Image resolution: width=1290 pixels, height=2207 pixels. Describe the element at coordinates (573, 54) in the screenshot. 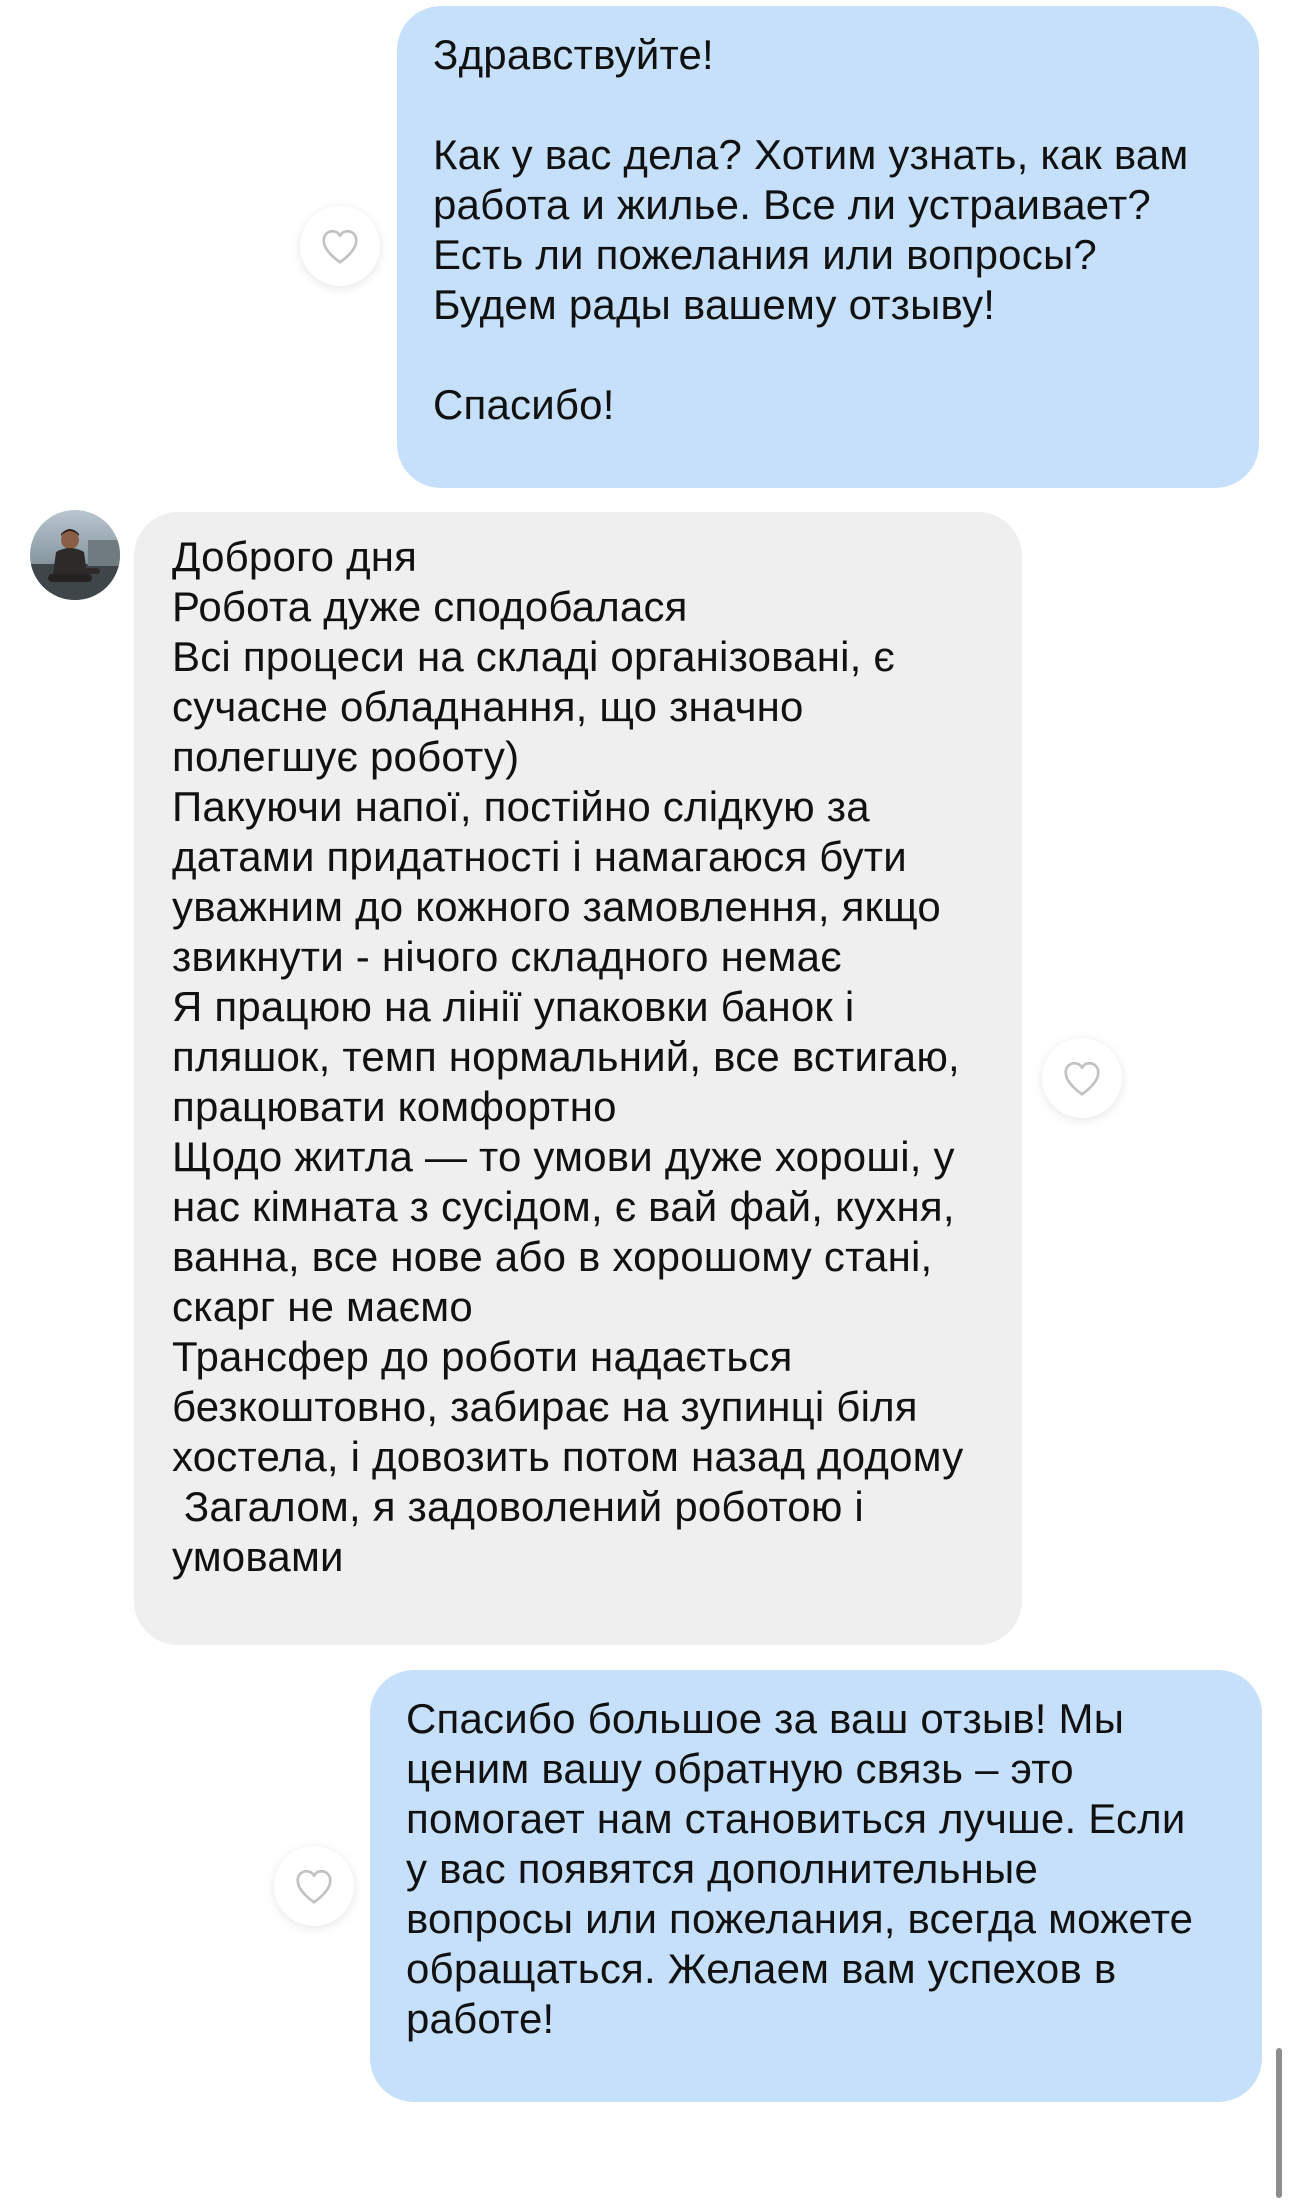

I see `message-line: Здравствуйте!` at that location.